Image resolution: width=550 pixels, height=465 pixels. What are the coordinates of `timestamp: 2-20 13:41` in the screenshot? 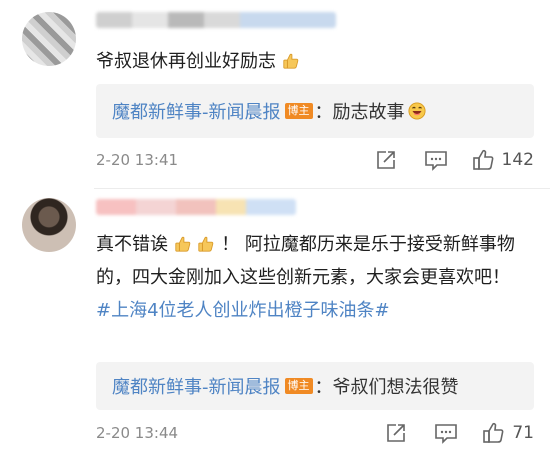 It's located at (137, 160).